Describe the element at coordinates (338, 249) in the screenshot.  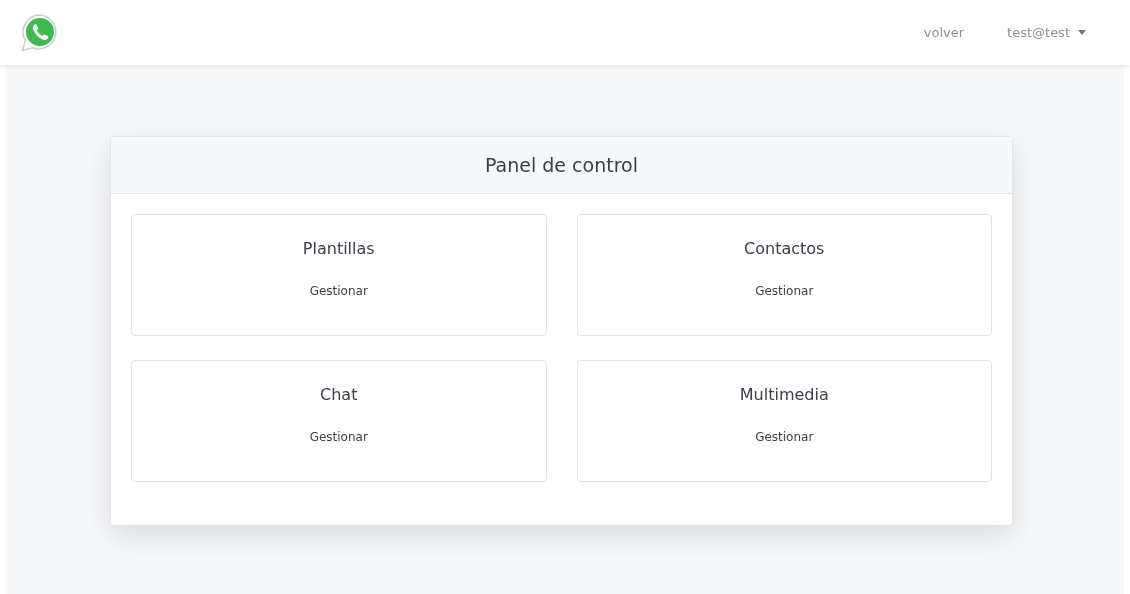
I see `tile-title: Plantillas` at that location.